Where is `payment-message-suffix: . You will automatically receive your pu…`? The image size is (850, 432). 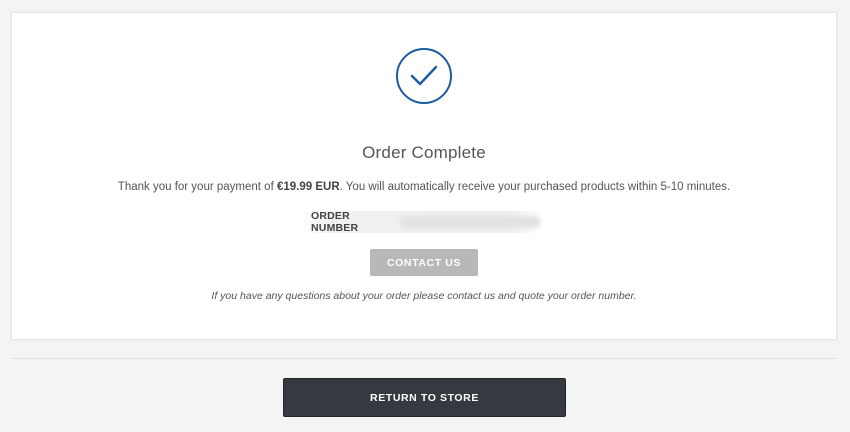 payment-message-suffix: . You will automatically receive your pu… is located at coordinates (535, 187).